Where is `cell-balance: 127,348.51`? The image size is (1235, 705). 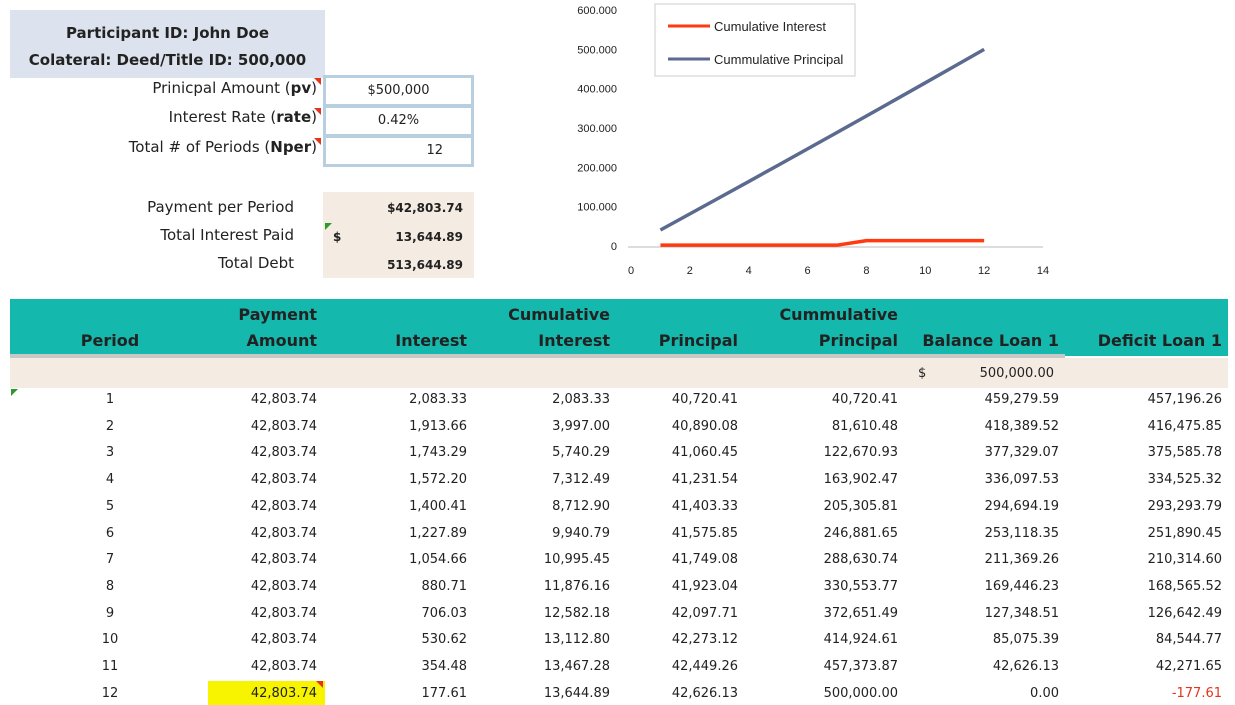 cell-balance: 127,348.51 is located at coordinates (1022, 613).